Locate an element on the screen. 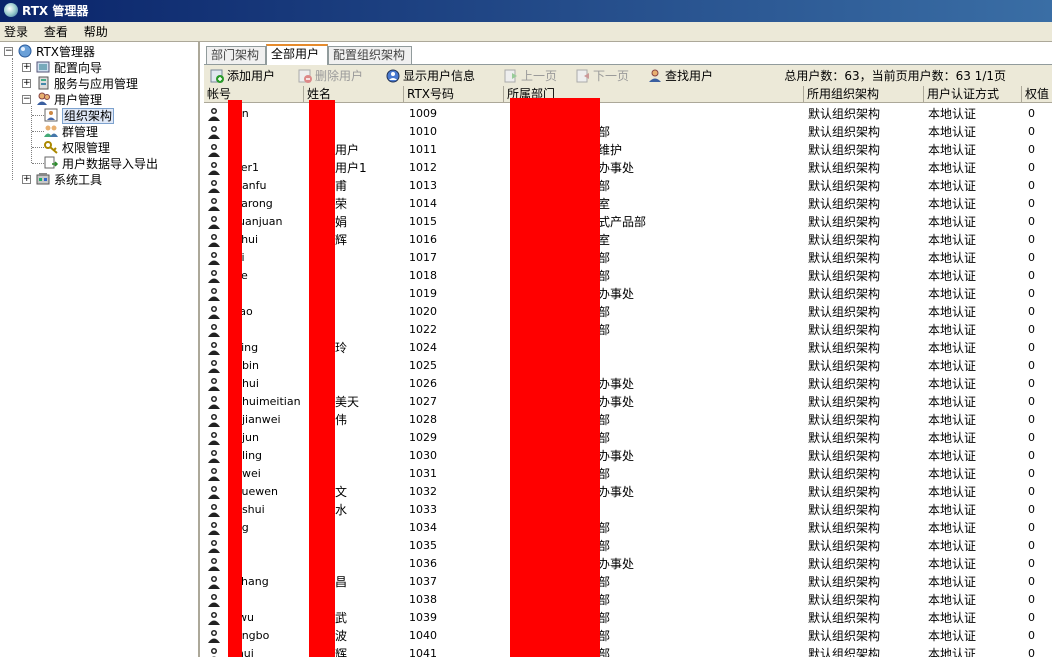 This screenshot has height=657, width=1052. next-page-button: 下一页 is located at coordinates (602, 76).